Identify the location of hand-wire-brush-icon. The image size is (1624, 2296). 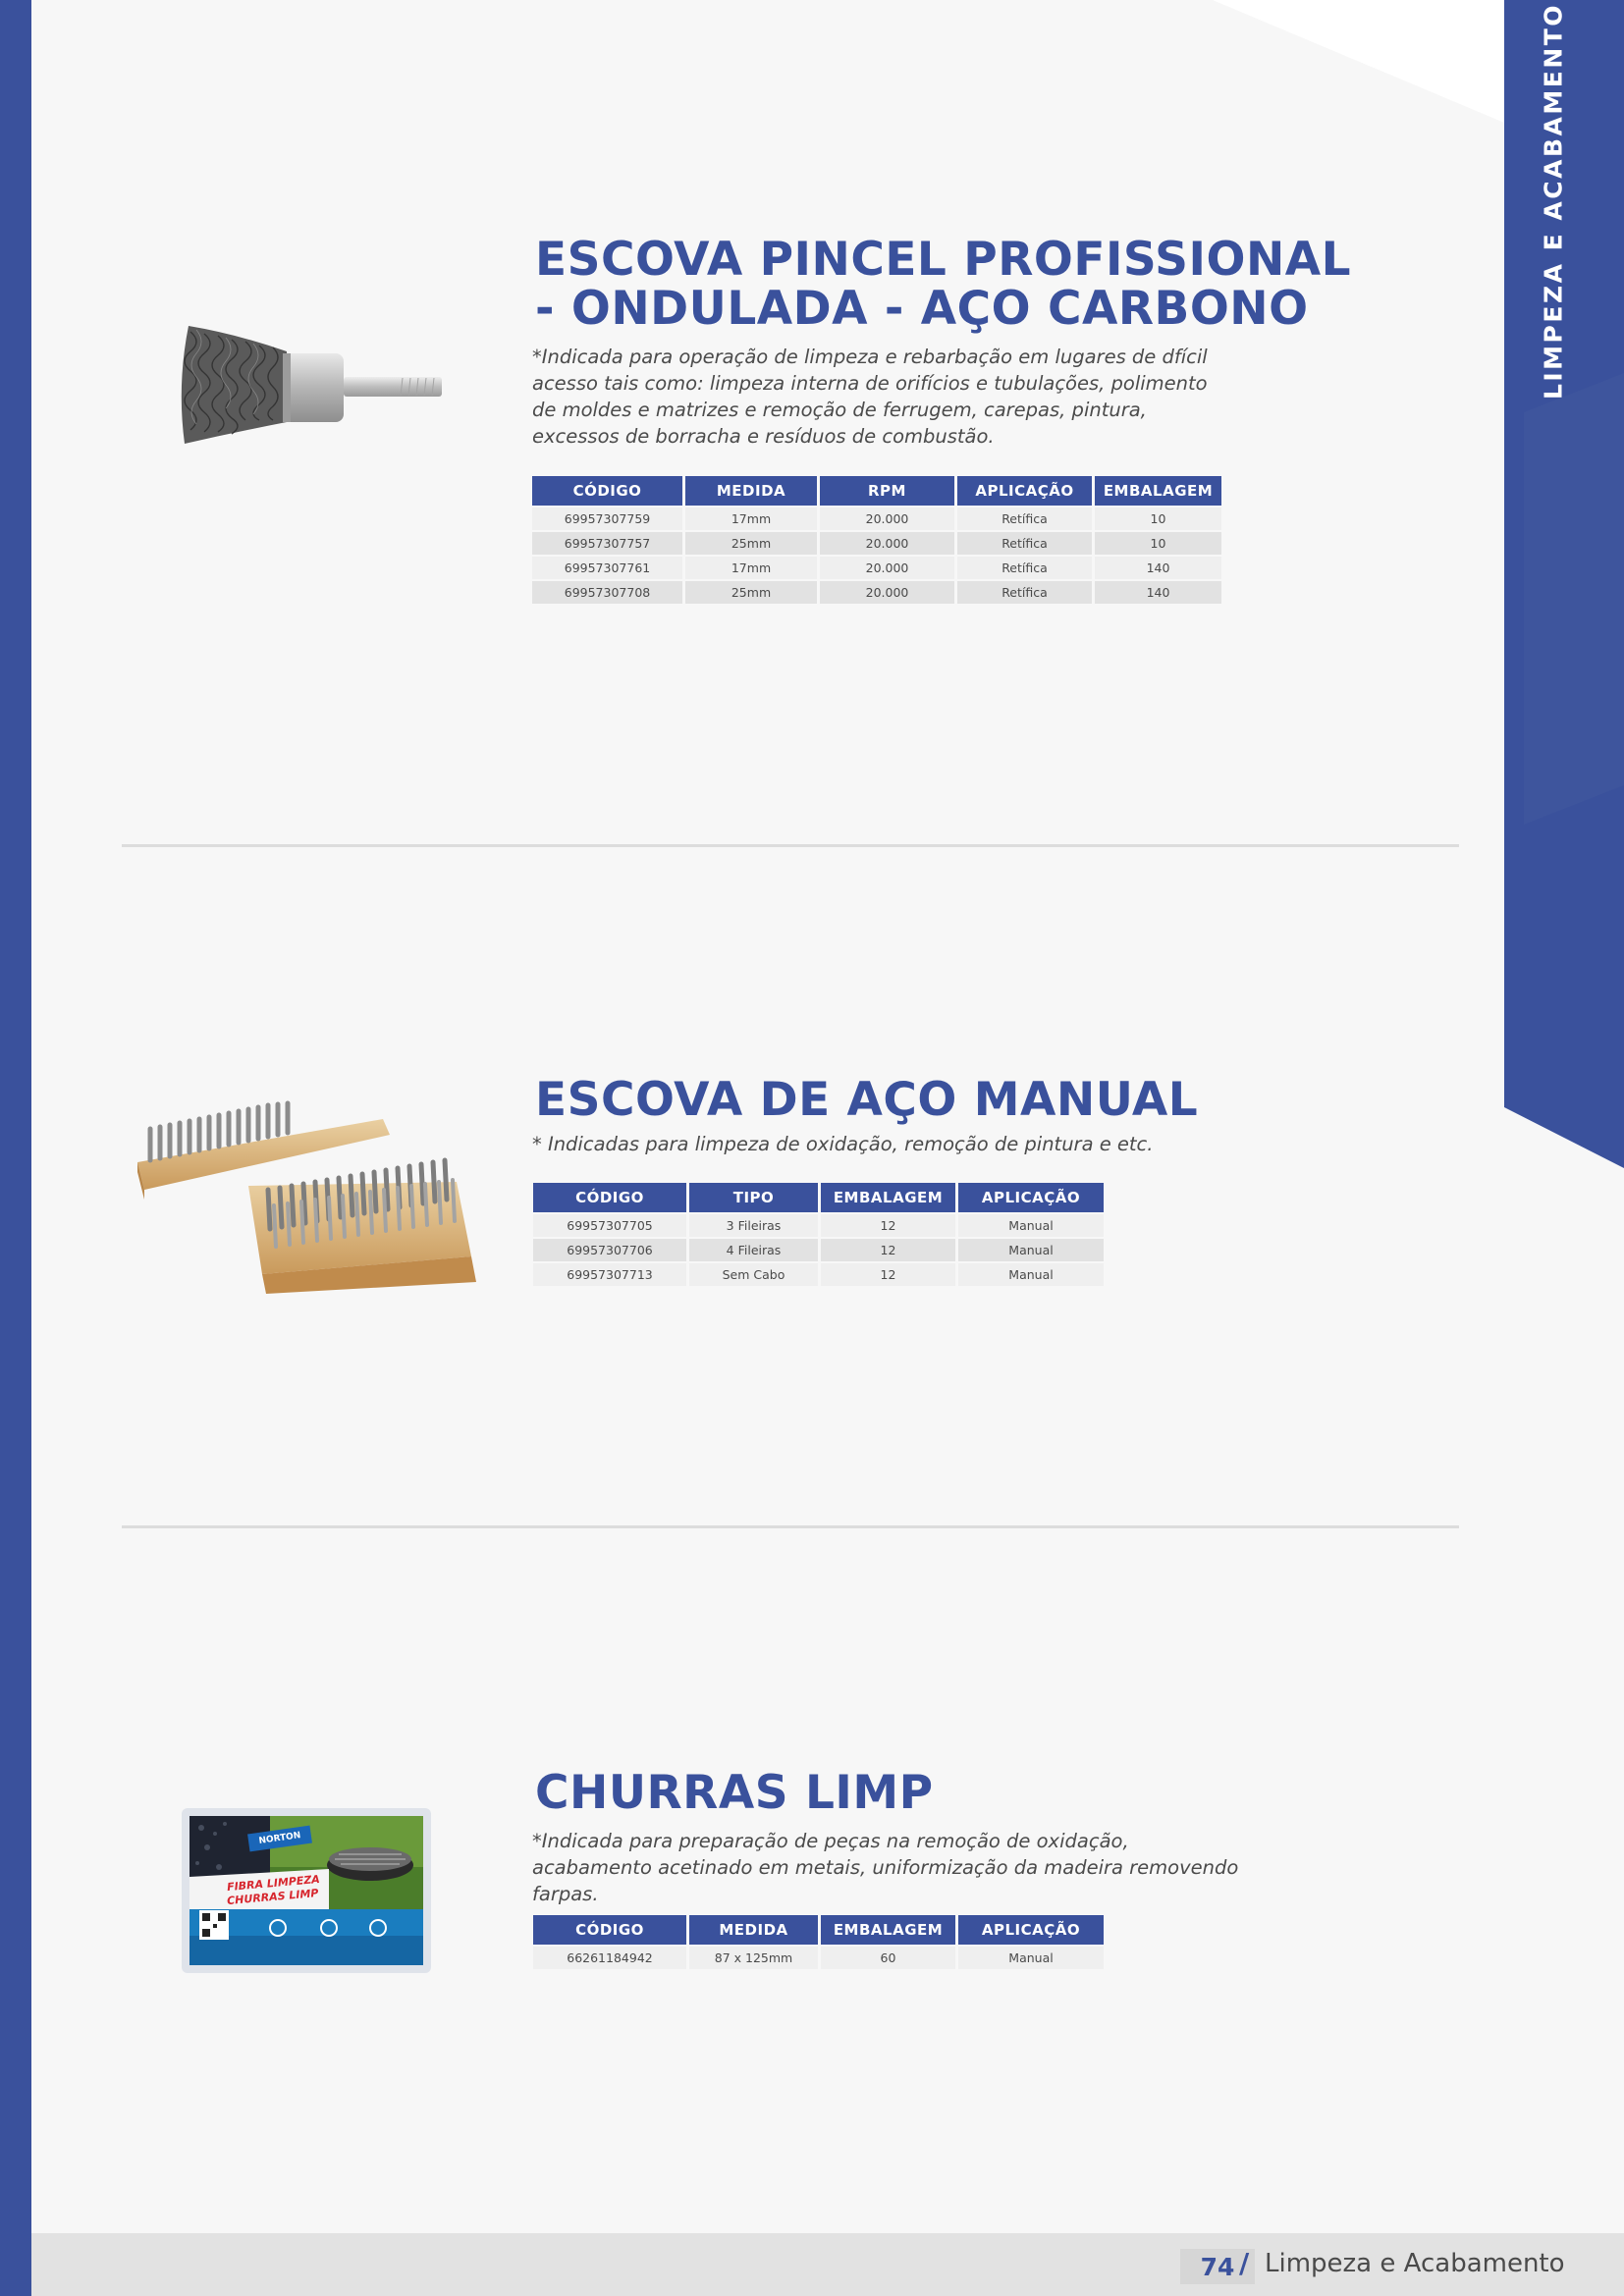
(306, 1197).